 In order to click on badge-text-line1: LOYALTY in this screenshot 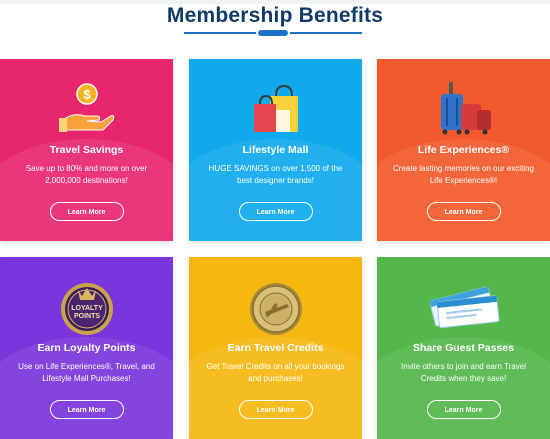, I will do `click(87, 308)`.